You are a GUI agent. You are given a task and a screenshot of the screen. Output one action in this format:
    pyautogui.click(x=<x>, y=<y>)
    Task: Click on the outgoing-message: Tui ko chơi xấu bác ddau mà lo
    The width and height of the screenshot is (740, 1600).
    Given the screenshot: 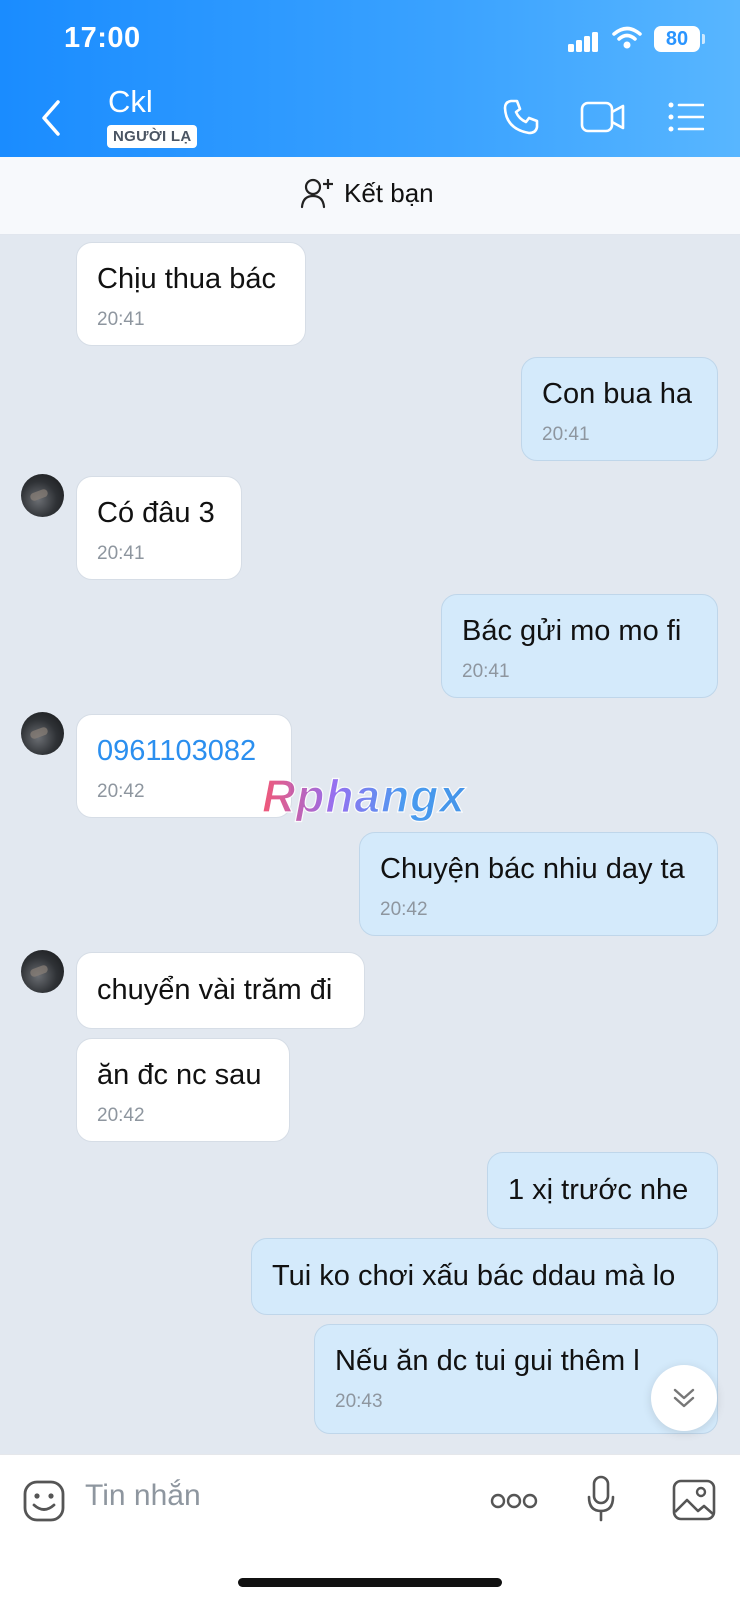 What is the action you would take?
    pyautogui.click(x=484, y=1276)
    